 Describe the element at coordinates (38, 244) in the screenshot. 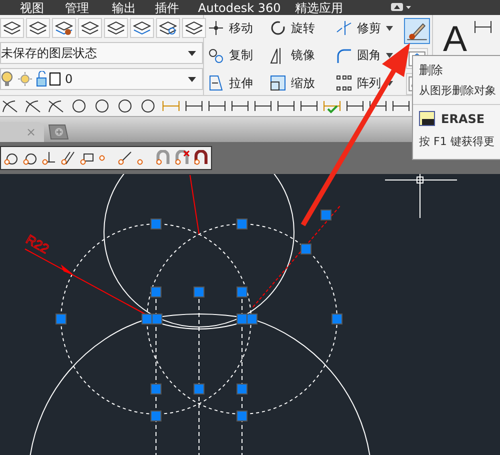

I see `dimension-text: R22` at that location.